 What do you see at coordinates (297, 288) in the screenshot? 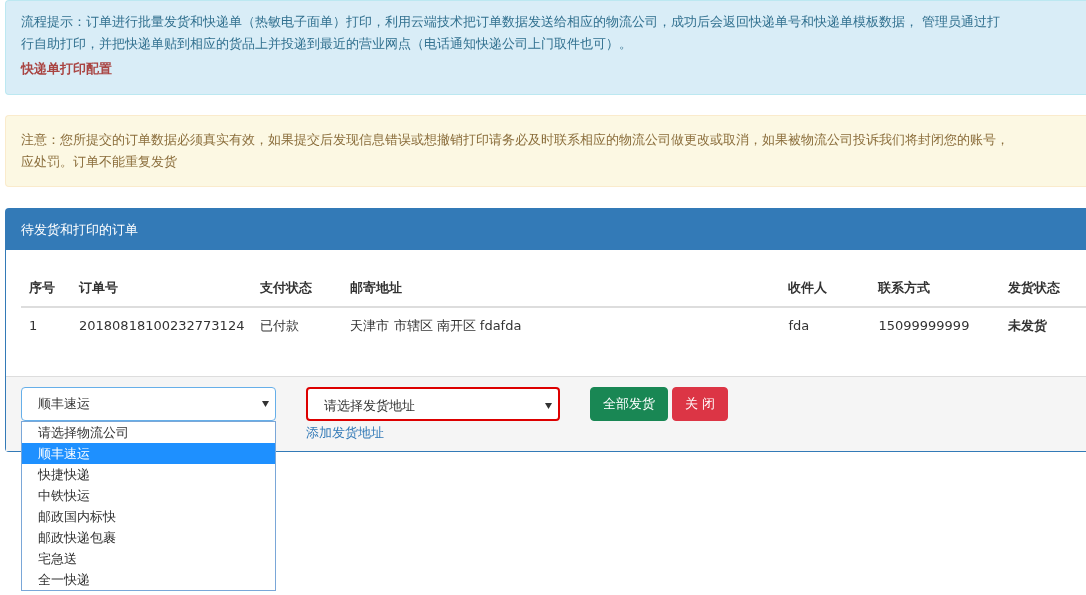
I see `column-header: 支付状态` at bounding box center [297, 288].